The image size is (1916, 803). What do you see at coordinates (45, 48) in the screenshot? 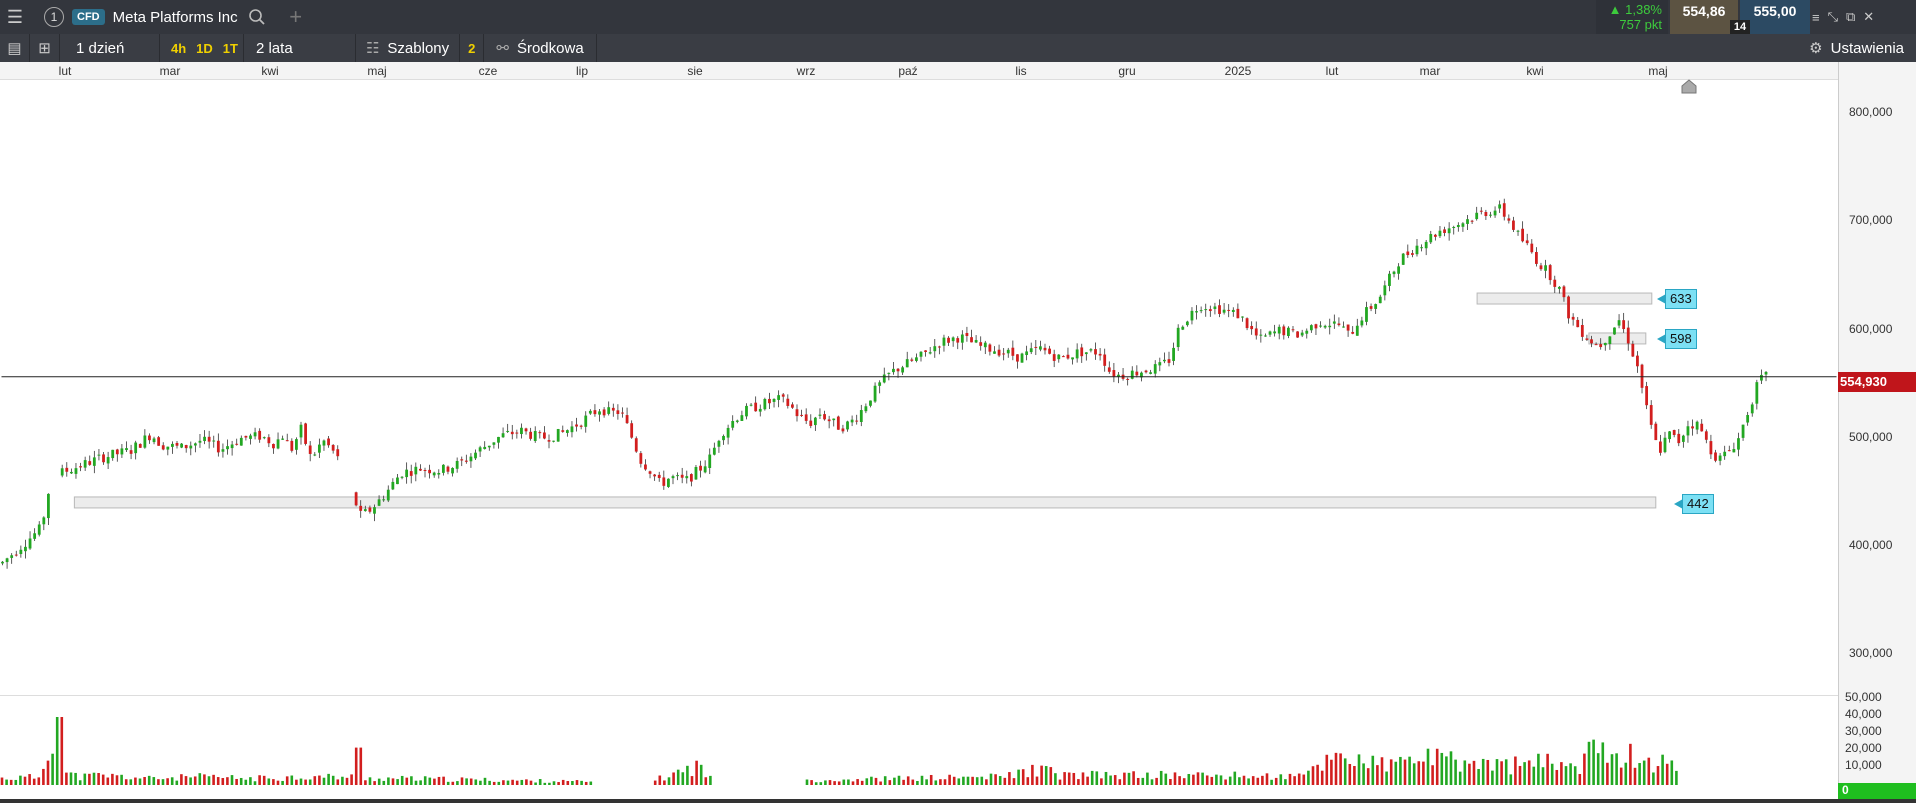
I see `layout-grid-icon: ⊞` at bounding box center [45, 48].